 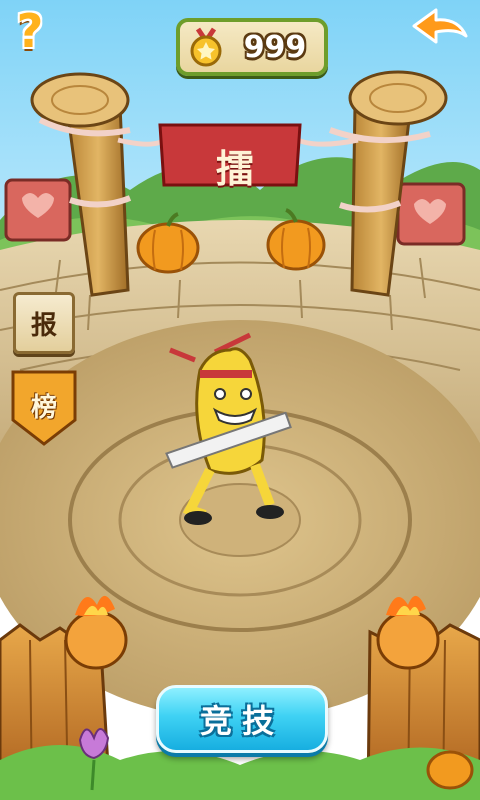 What do you see at coordinates (43, 325) in the screenshot?
I see `signup-label: 报` at bounding box center [43, 325].